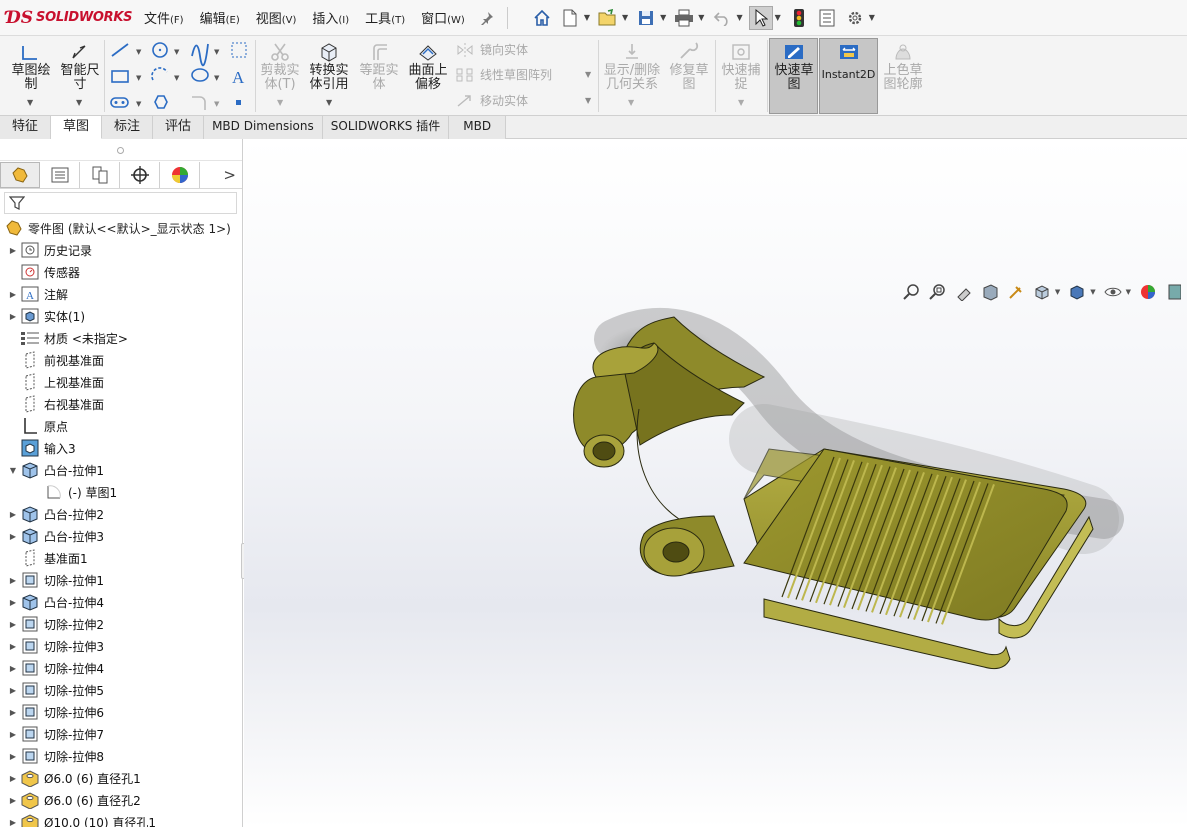 Image resolution: width=1187 pixels, height=827 pixels. Describe the element at coordinates (646, 18) in the screenshot. I see `save-icon` at that location.